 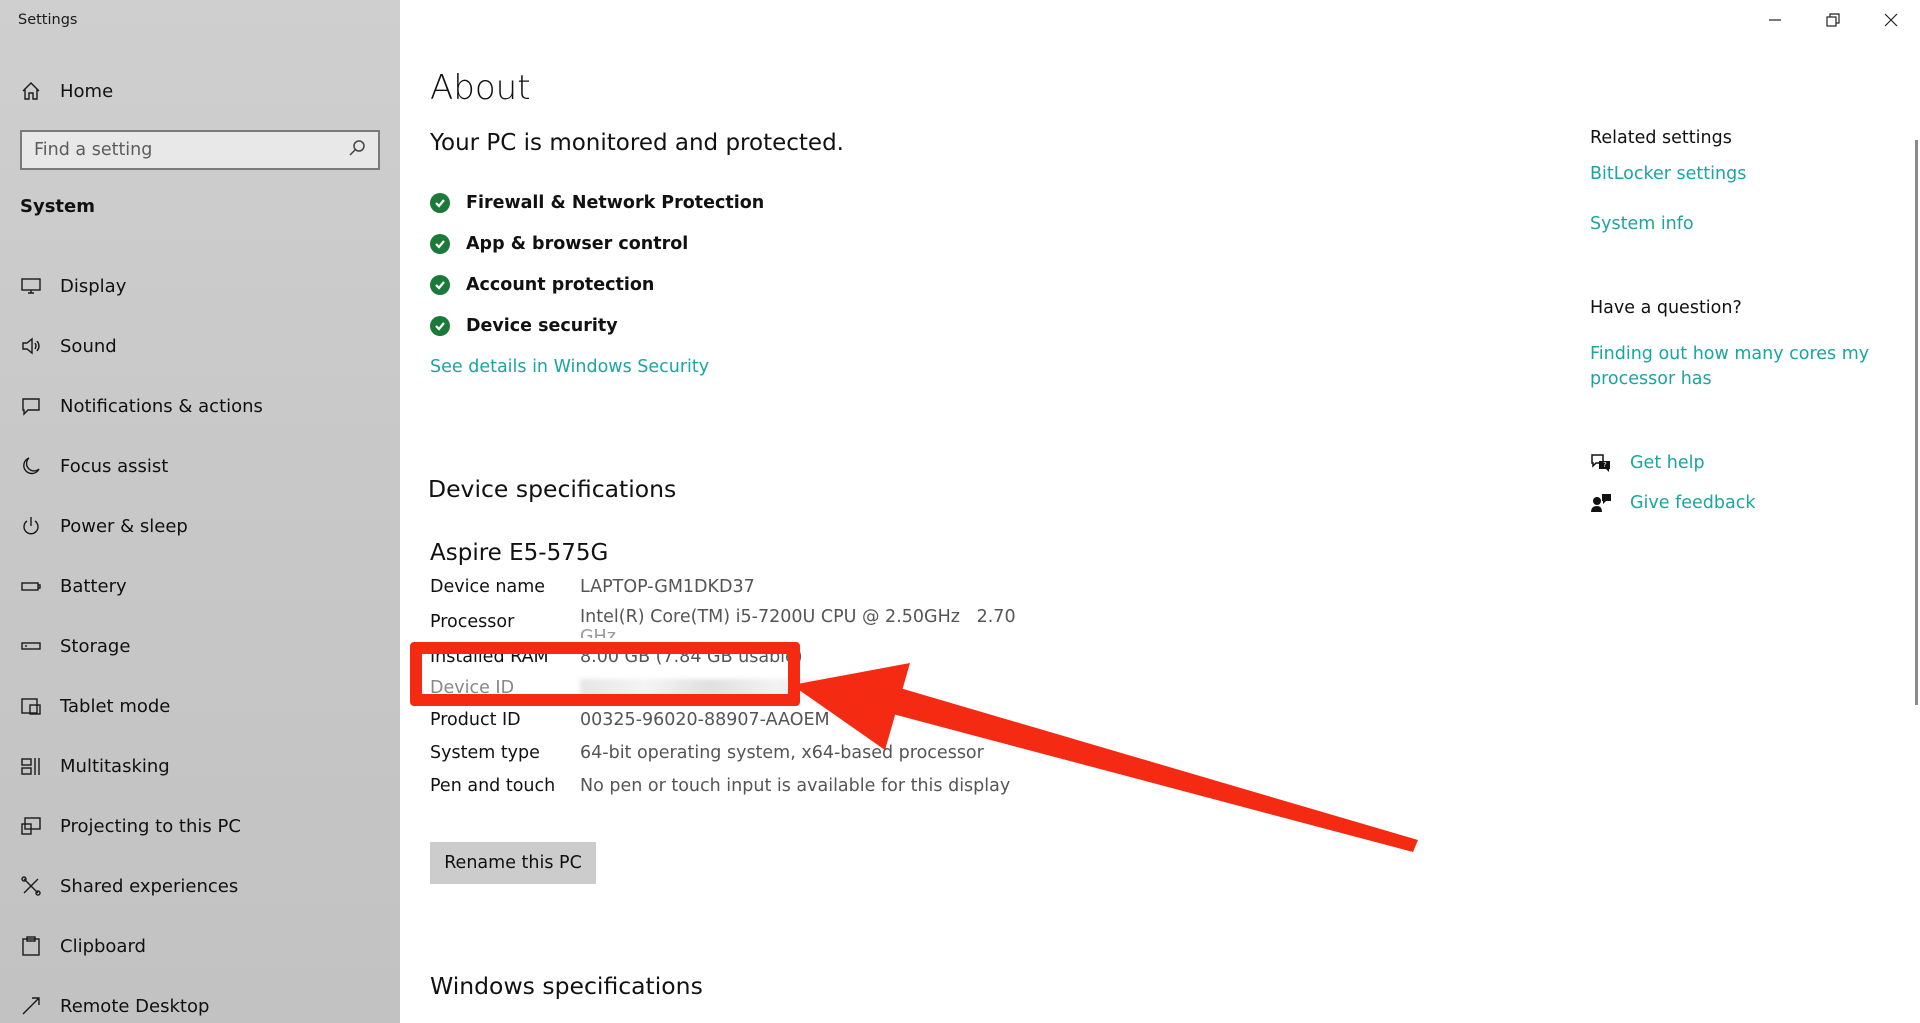 What do you see at coordinates (560, 284) in the screenshot?
I see `protection-label: Account protection` at bounding box center [560, 284].